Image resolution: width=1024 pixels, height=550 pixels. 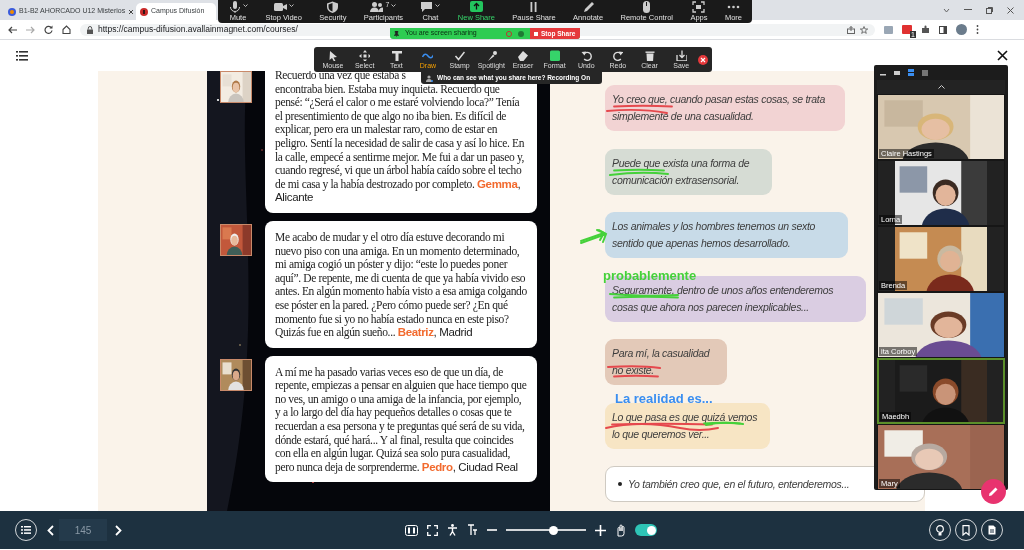 What do you see at coordinates (198, 29) in the screenshot?
I see `url-text: https://campus-difusion.avallainmagnet.com/courses/` at bounding box center [198, 29].